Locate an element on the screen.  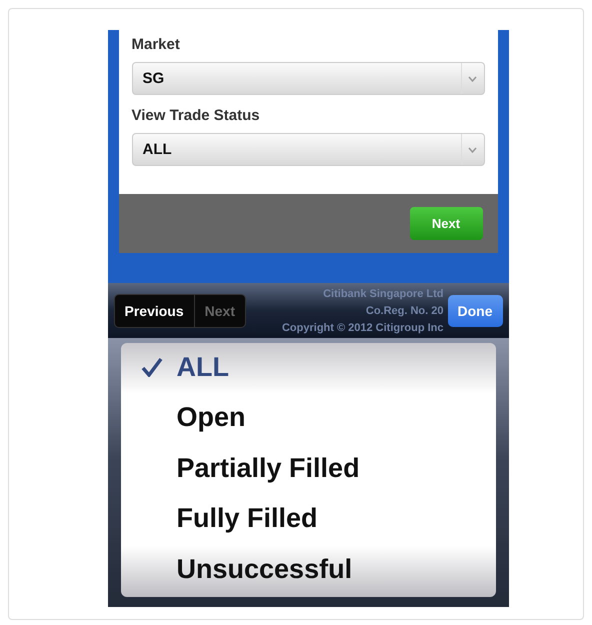
picker-option: Fully Filled is located at coordinates (308, 518).